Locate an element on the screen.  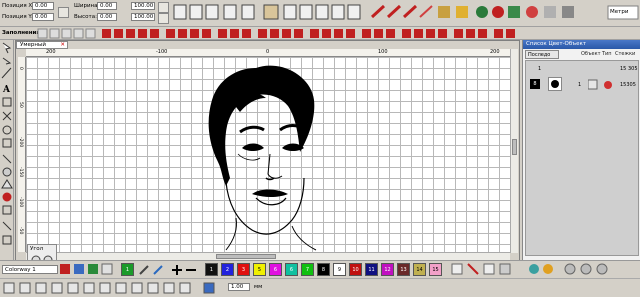
close-icon: ✕ is located at coordinates (62, 45).